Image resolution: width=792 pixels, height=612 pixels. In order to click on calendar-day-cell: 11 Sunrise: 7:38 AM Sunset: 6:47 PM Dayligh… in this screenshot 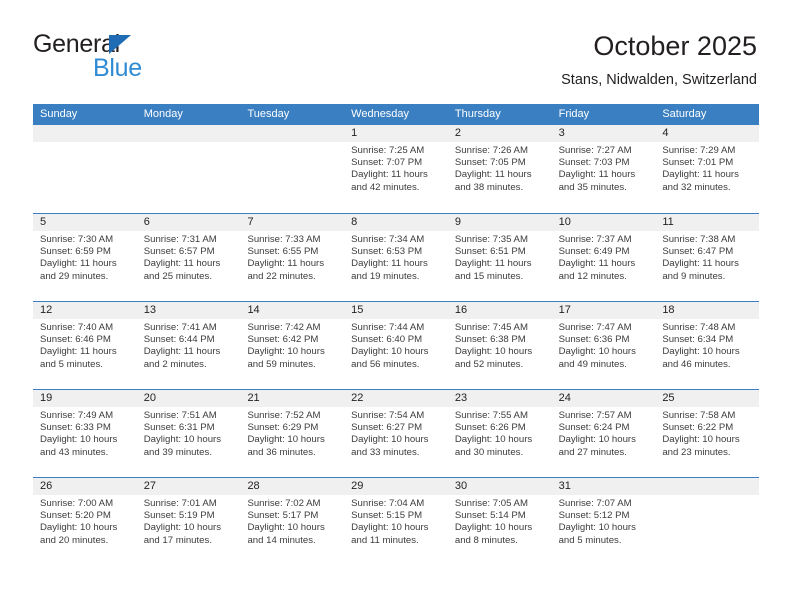, I will do `click(707, 257)`.